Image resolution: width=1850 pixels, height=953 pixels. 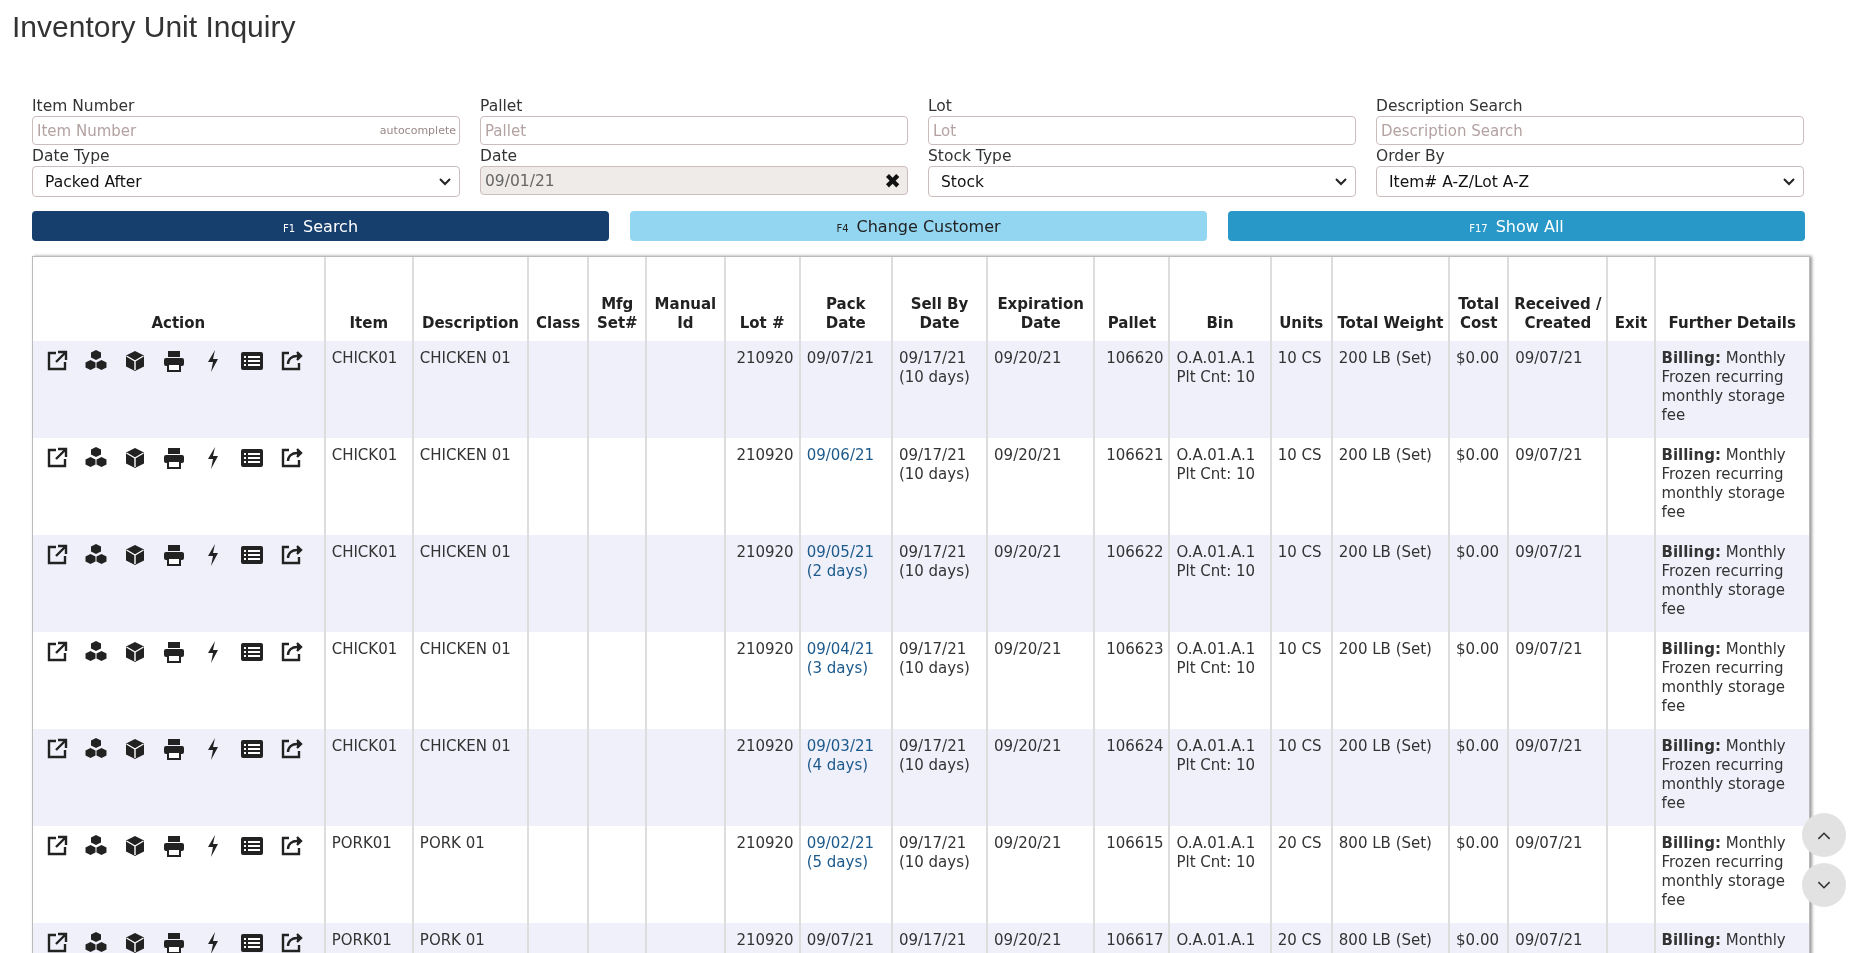 What do you see at coordinates (320, 226) in the screenshot?
I see `action-button: F1 Search` at bounding box center [320, 226].